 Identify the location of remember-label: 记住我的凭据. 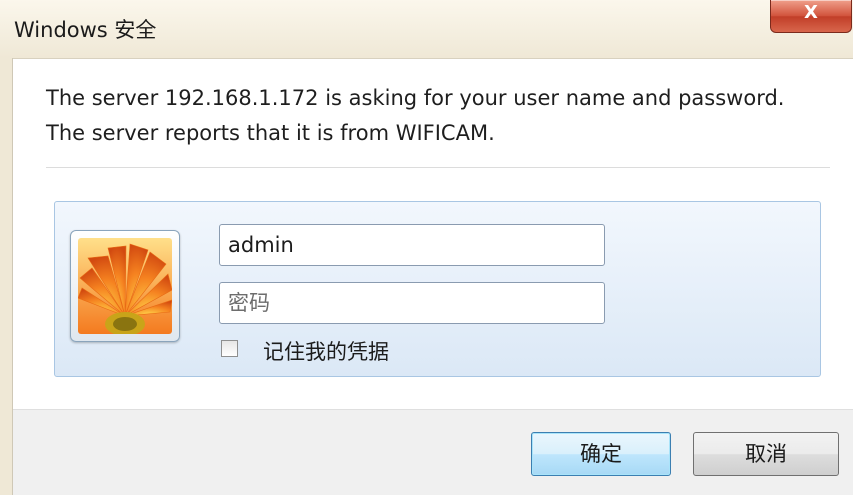
(326, 352).